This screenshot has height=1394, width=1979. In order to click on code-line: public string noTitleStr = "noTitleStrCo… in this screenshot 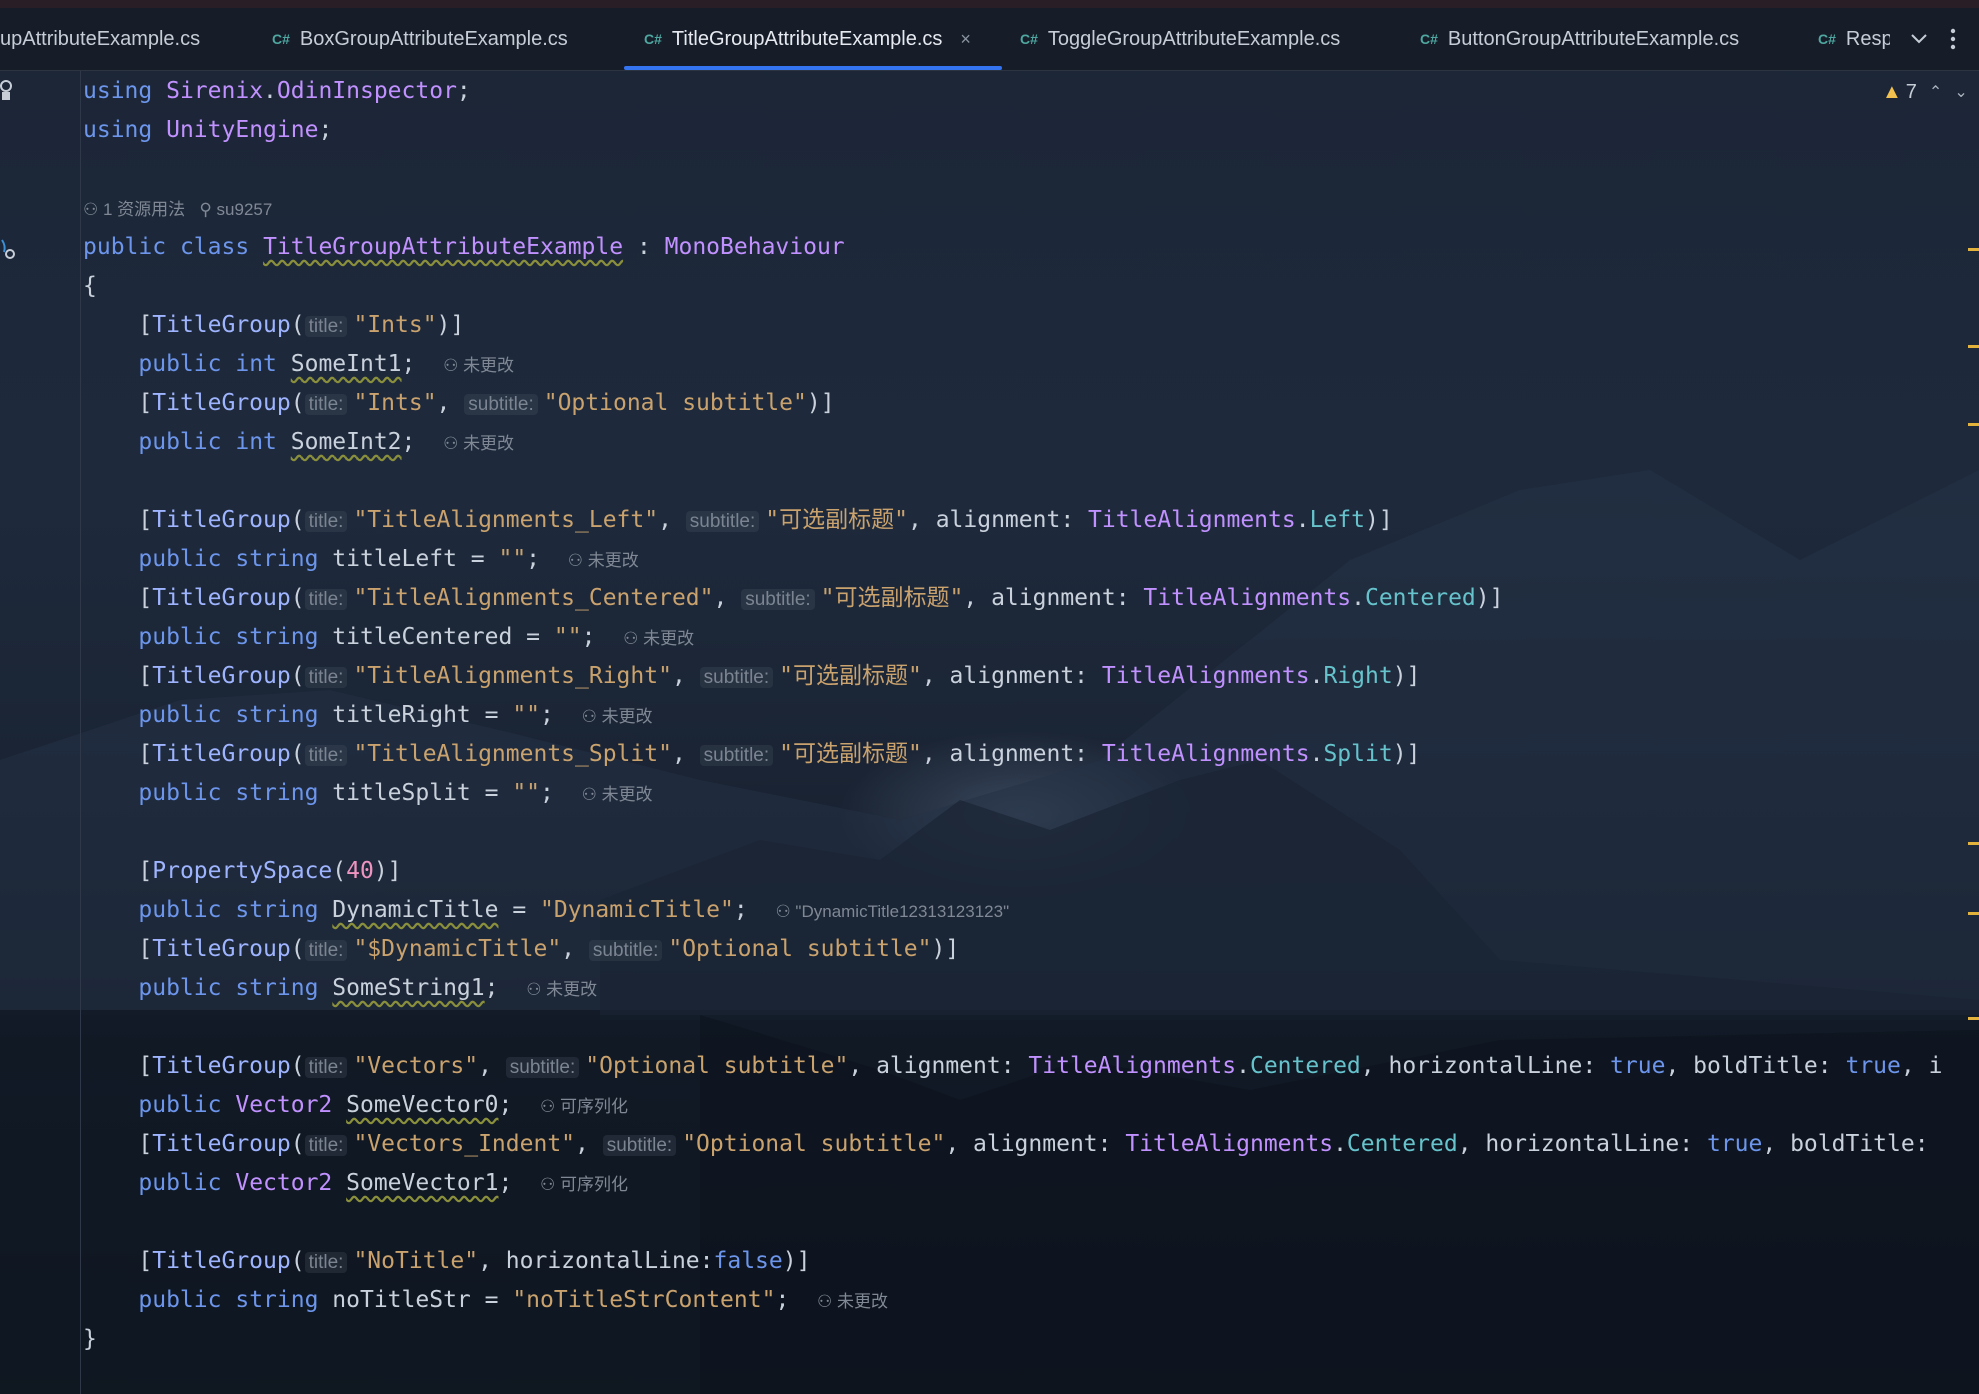, I will do `click(485, 1300)`.